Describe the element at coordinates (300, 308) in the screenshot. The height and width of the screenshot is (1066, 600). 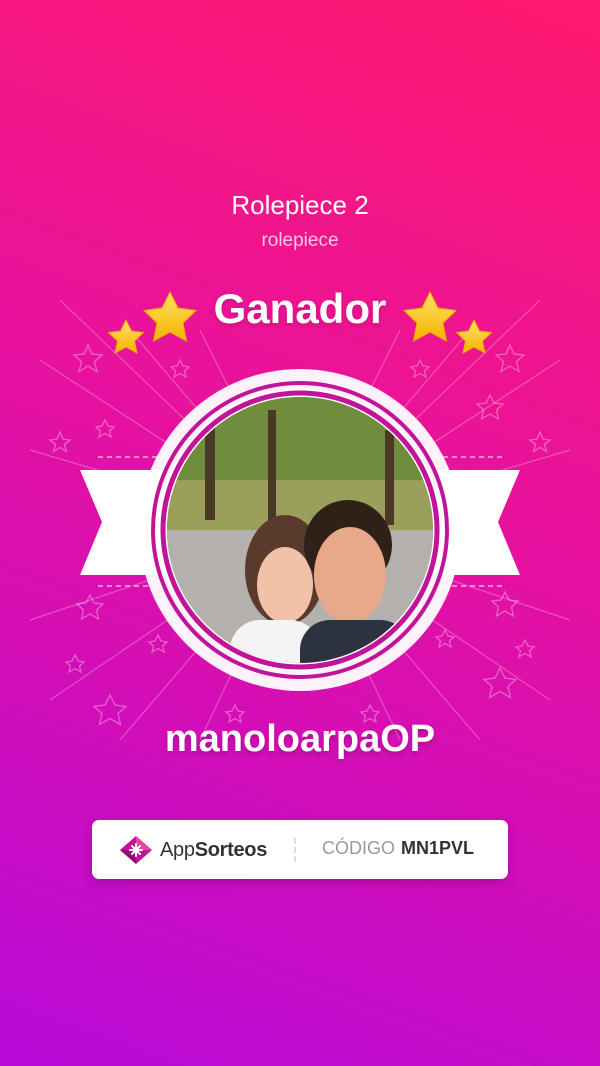
I see `winner-badge-label: Ganador` at that location.